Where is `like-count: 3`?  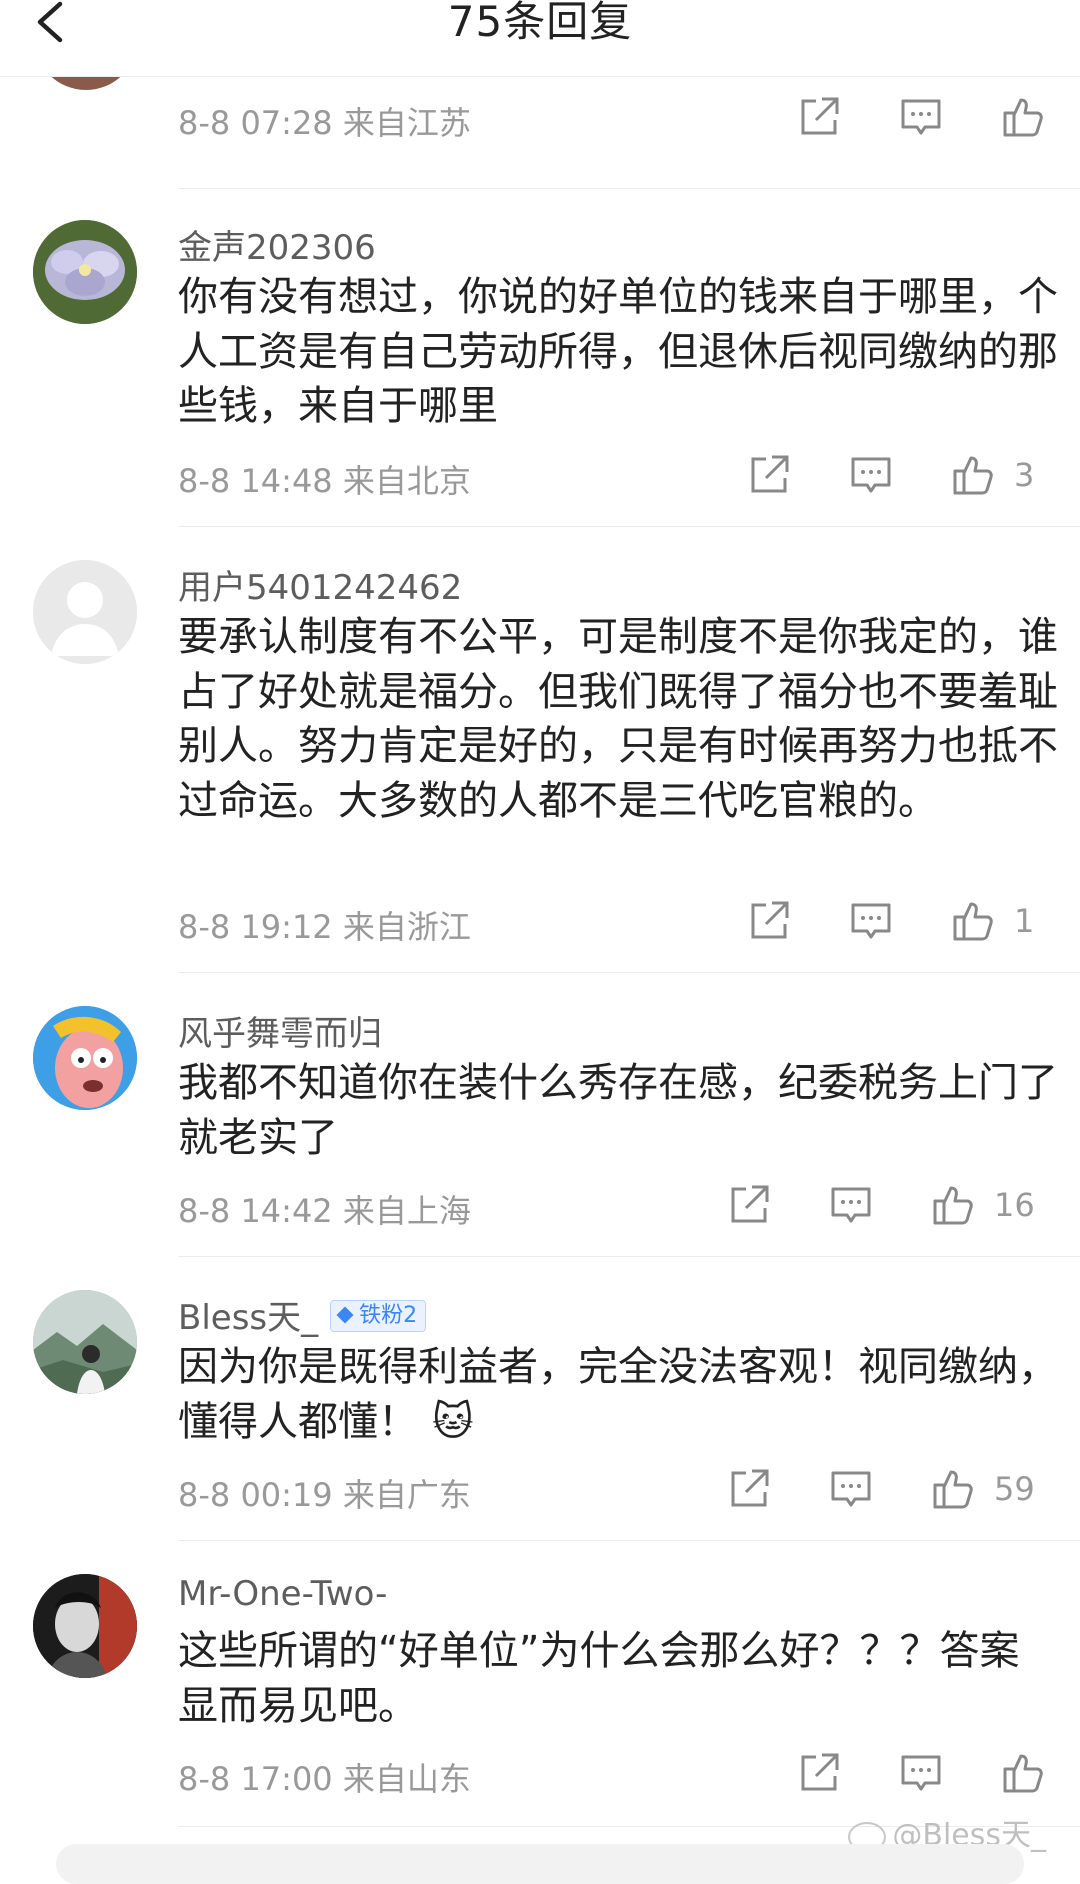 like-count: 3 is located at coordinates (1024, 475).